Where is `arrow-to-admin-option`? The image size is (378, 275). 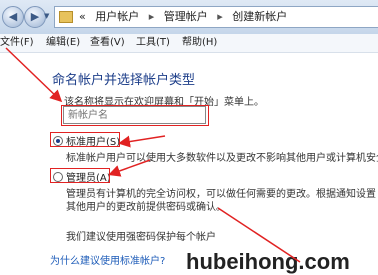 arrow-to-admin-option is located at coordinates (129, 168).